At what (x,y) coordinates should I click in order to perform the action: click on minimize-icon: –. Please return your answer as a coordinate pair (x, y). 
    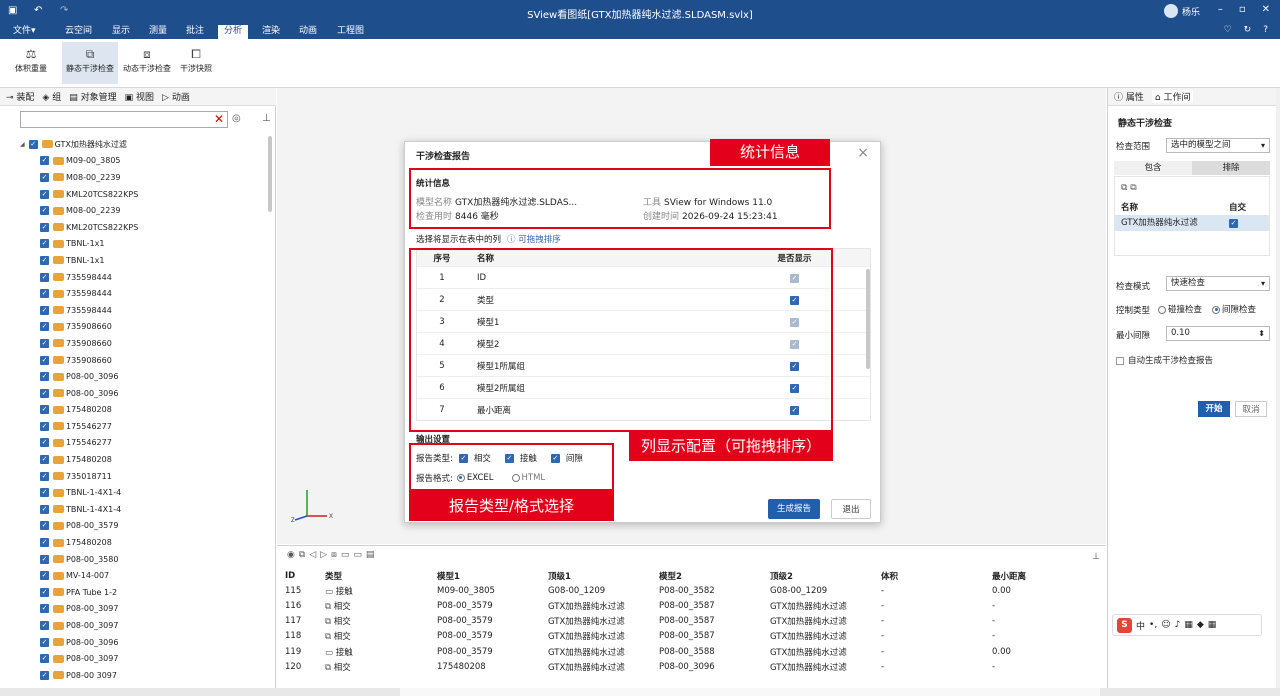
    Looking at the image, I should click on (1220, 9).